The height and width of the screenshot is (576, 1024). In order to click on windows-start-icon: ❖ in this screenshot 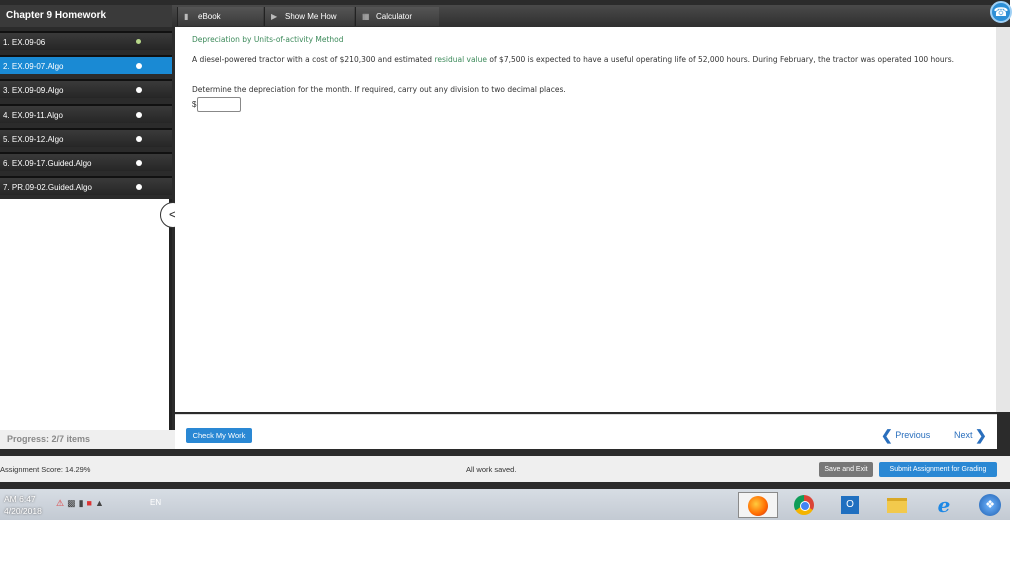, I will do `click(990, 505)`.